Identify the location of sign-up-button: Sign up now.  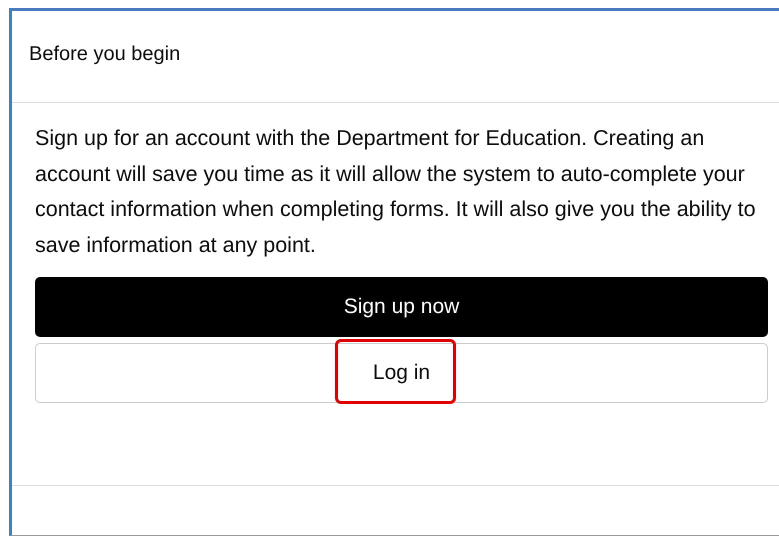
(401, 307).